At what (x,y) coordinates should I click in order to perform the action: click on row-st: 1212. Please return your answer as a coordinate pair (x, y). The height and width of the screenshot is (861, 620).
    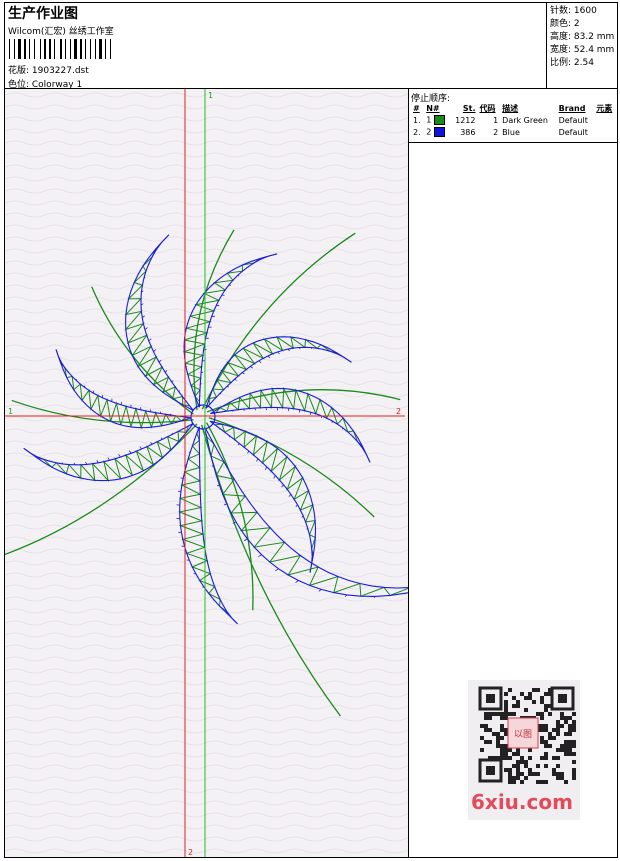
    Looking at the image, I should click on (465, 120).